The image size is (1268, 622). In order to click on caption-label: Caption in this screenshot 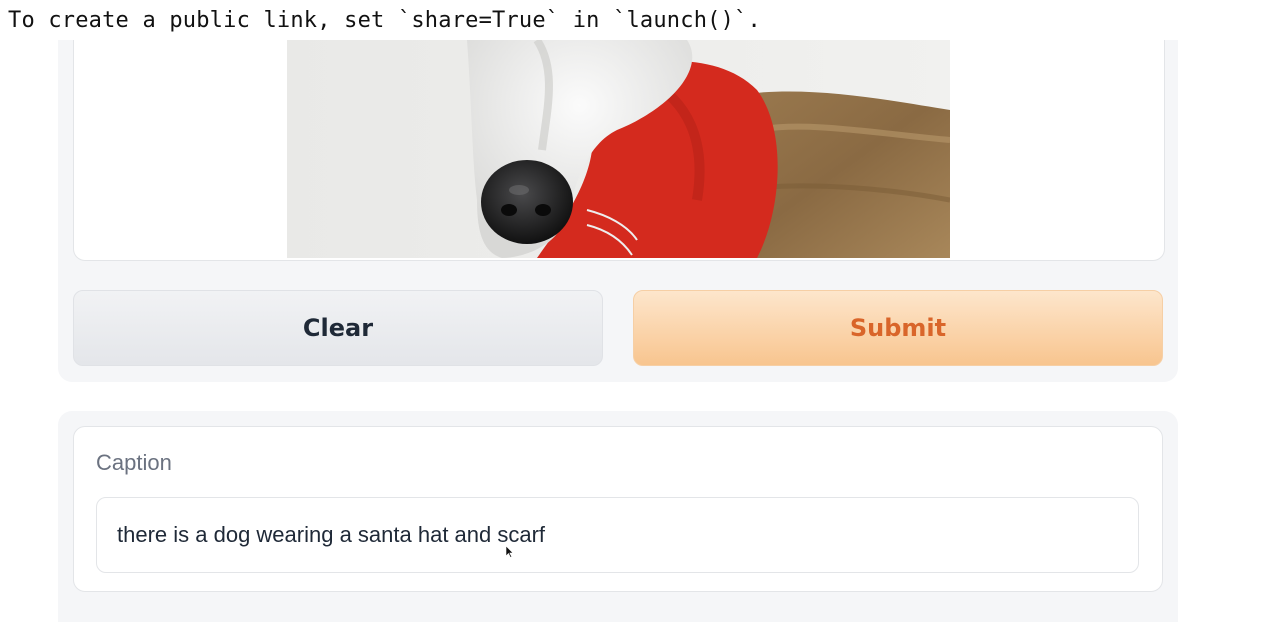, I will do `click(134, 462)`.